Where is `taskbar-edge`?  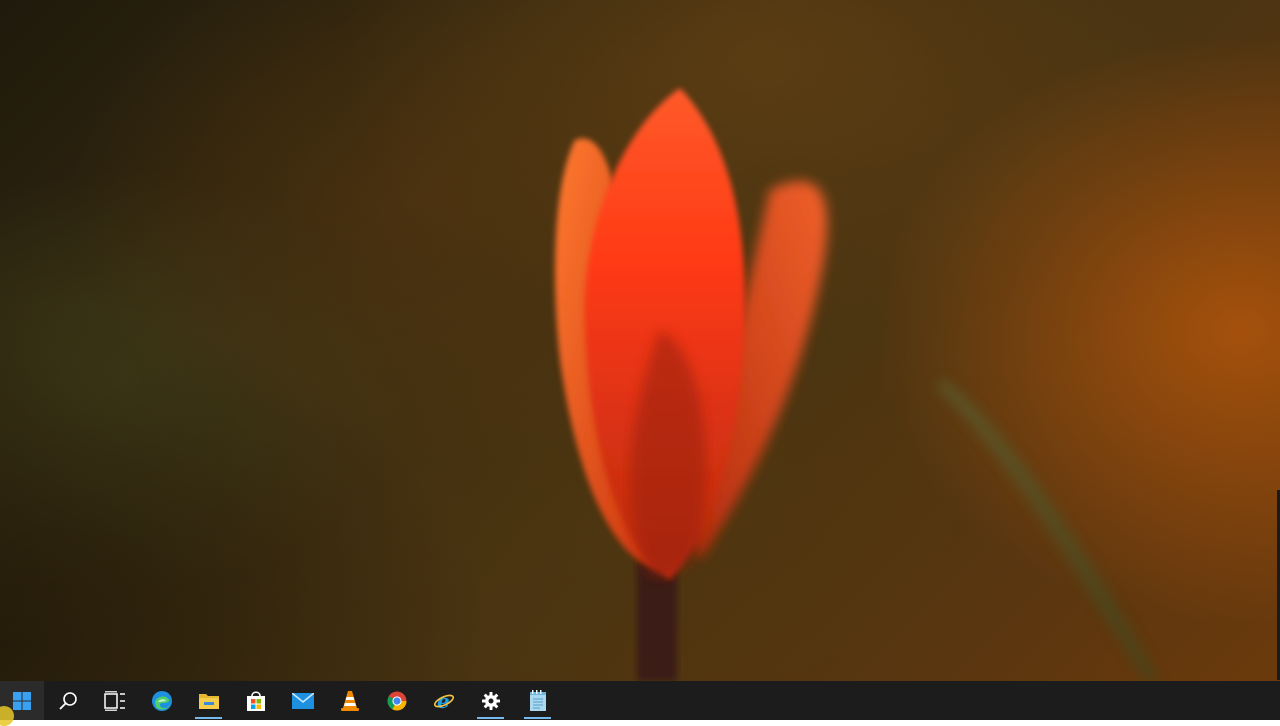
taskbar-edge is located at coordinates (161, 700).